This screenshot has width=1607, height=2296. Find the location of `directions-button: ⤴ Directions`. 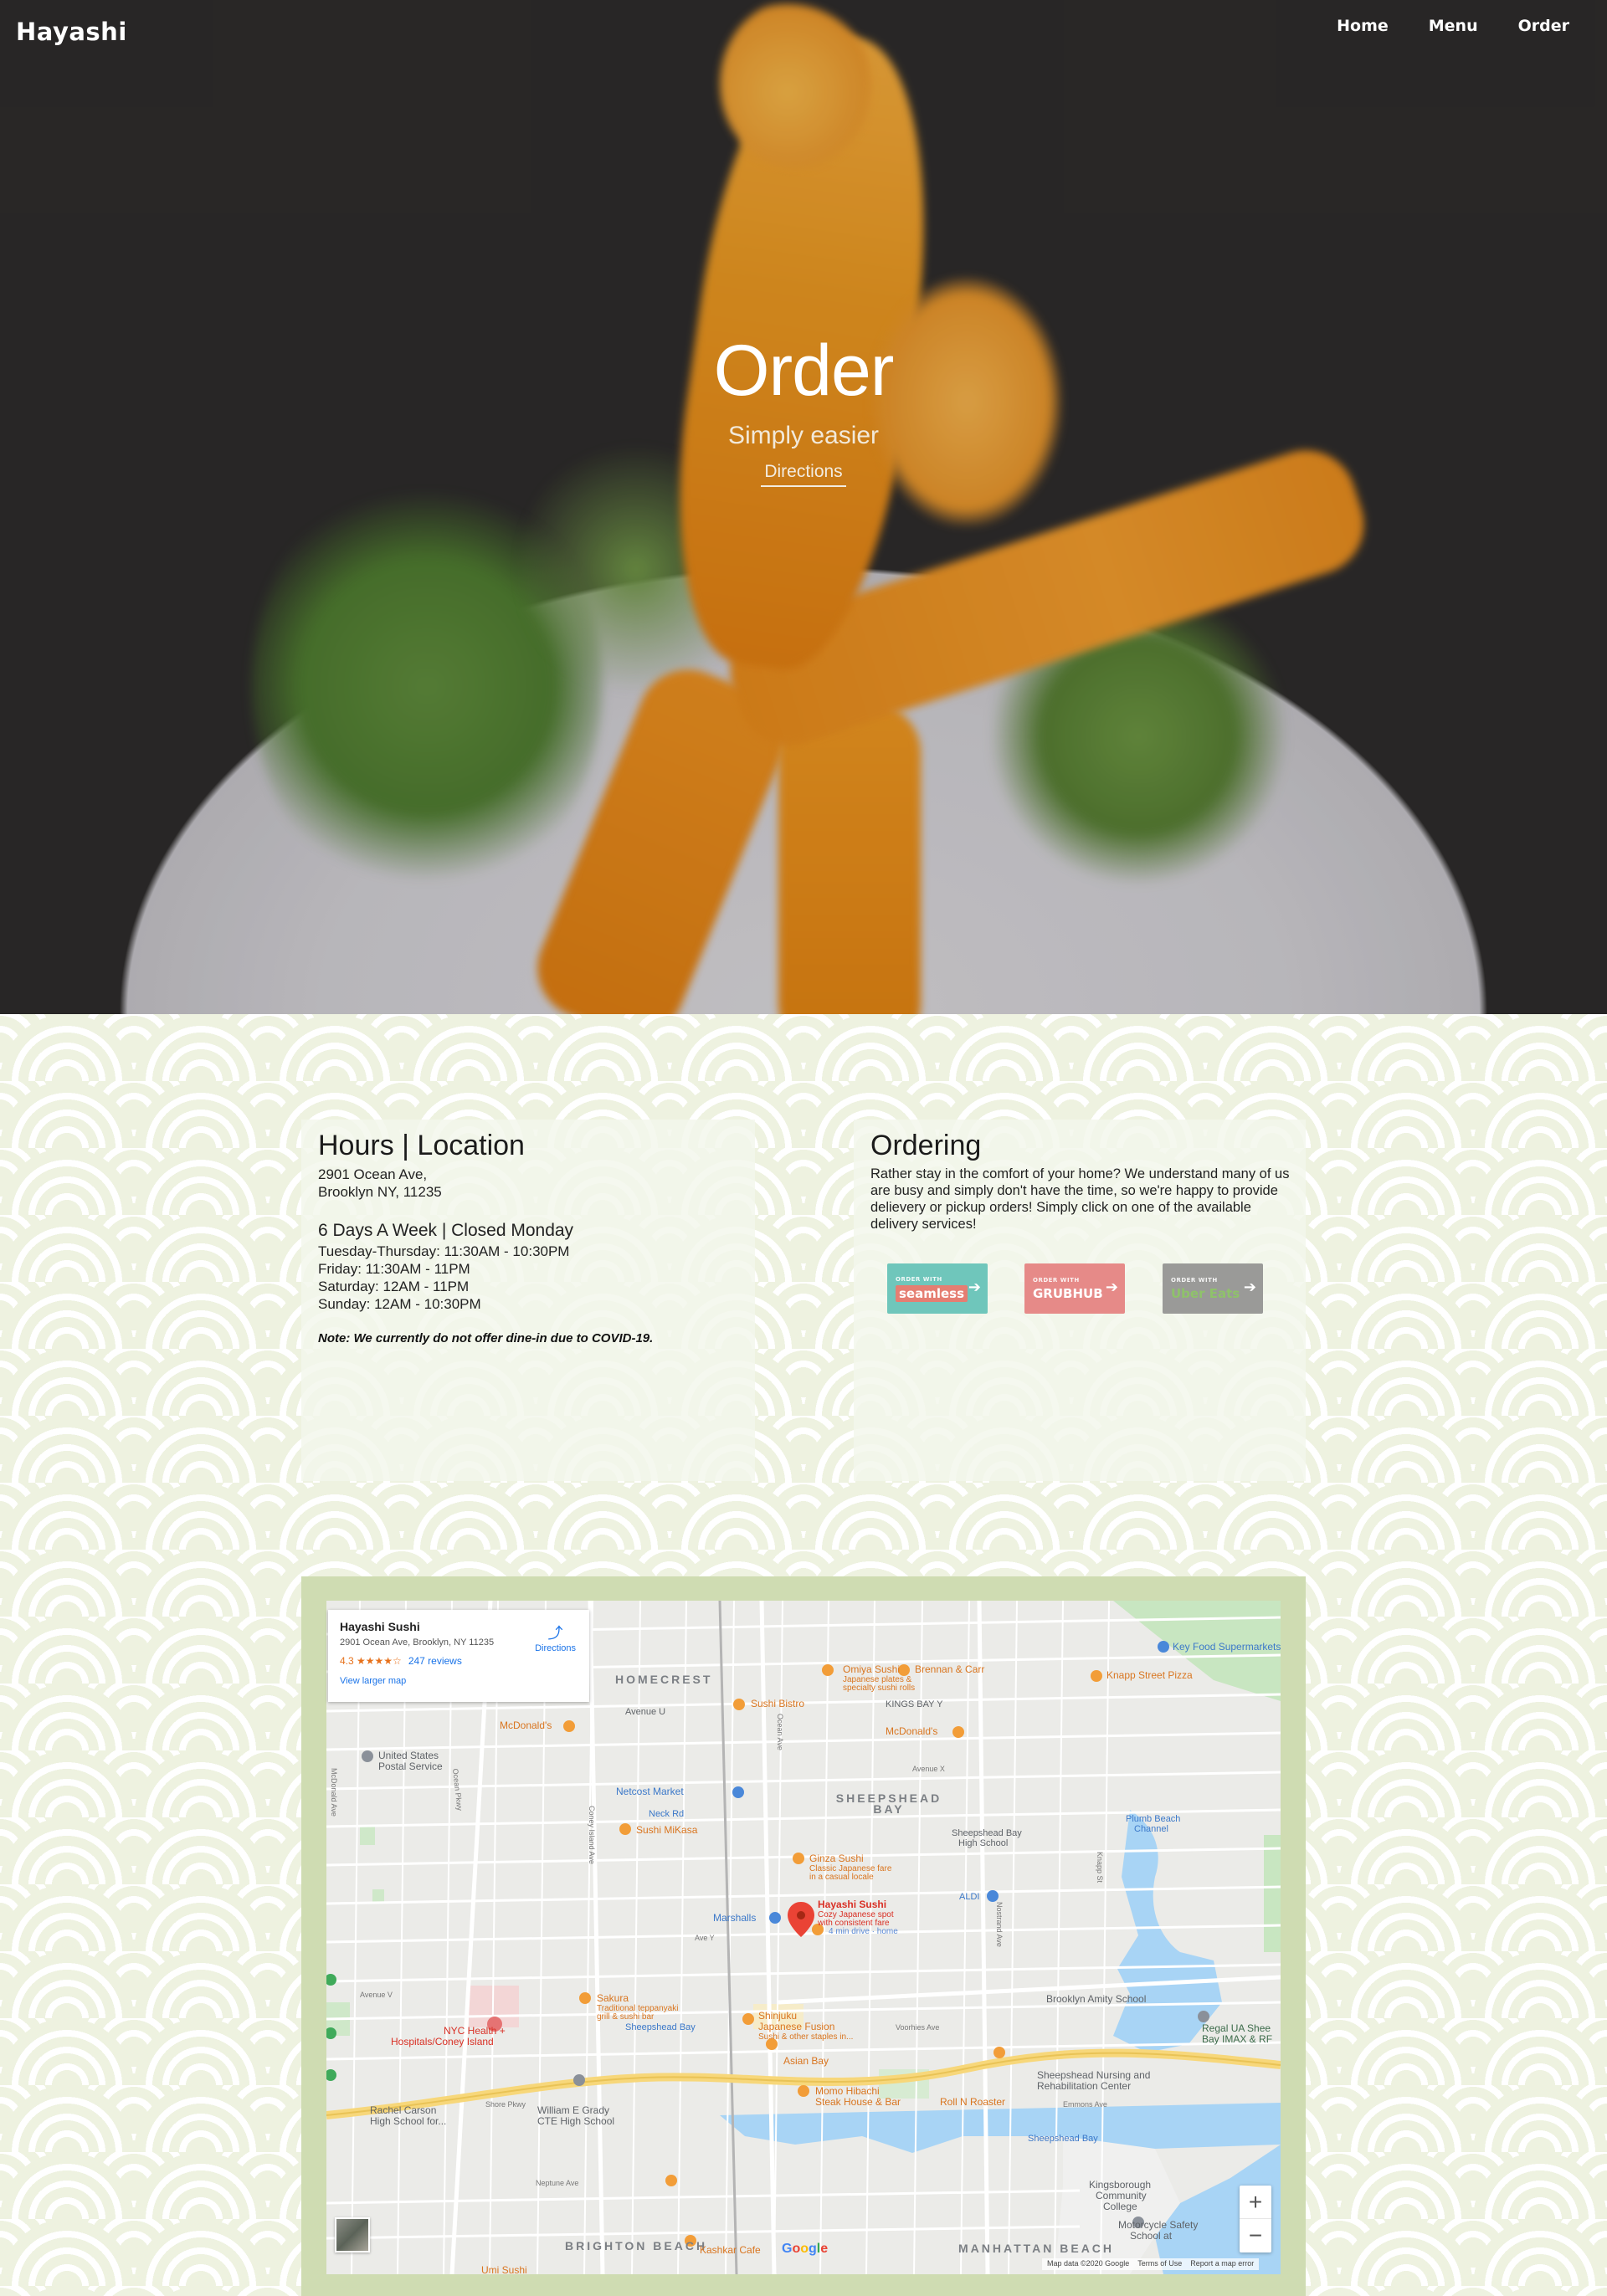

directions-button: ⤴ Directions is located at coordinates (555, 1637).